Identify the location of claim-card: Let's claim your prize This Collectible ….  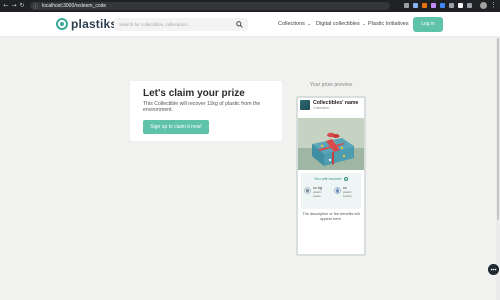
(206, 111).